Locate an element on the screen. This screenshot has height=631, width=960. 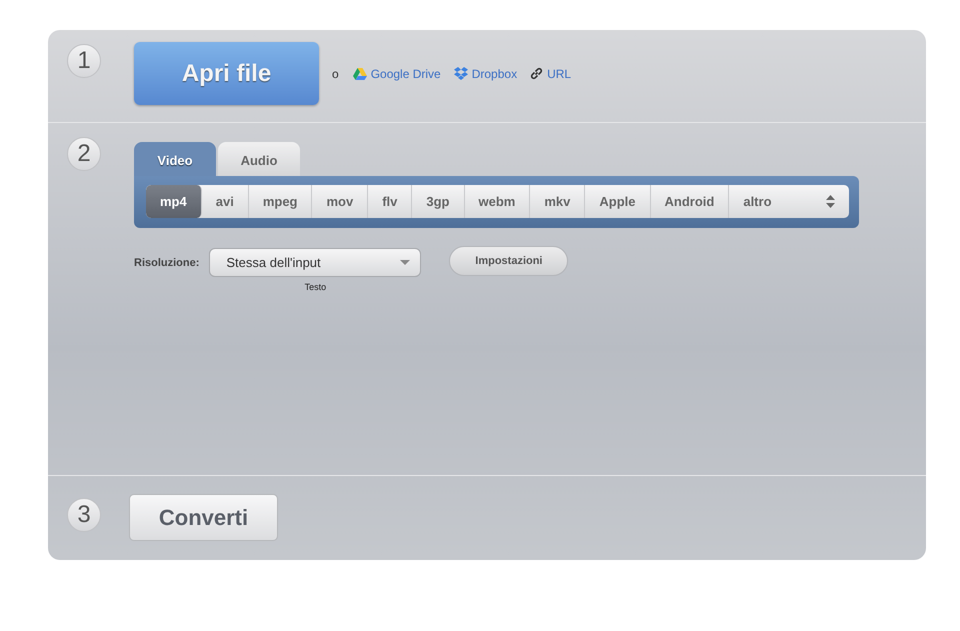
step-number: 2 is located at coordinates (84, 154).